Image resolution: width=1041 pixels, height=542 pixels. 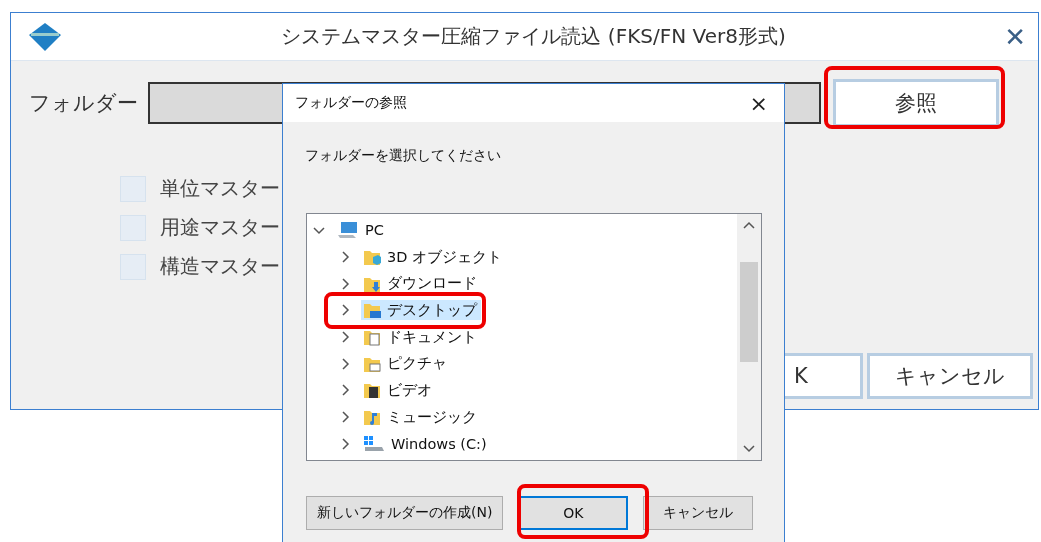 I want to click on folder-film-icon, so click(x=372, y=390).